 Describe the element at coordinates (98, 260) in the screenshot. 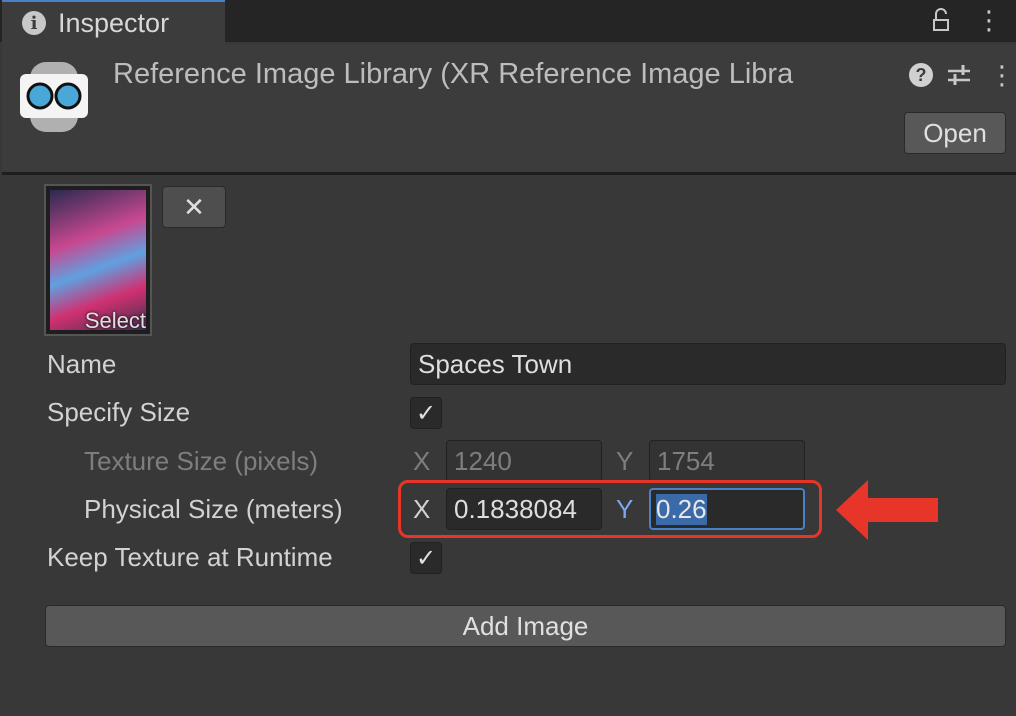

I see `image-thumbnail: Select` at that location.